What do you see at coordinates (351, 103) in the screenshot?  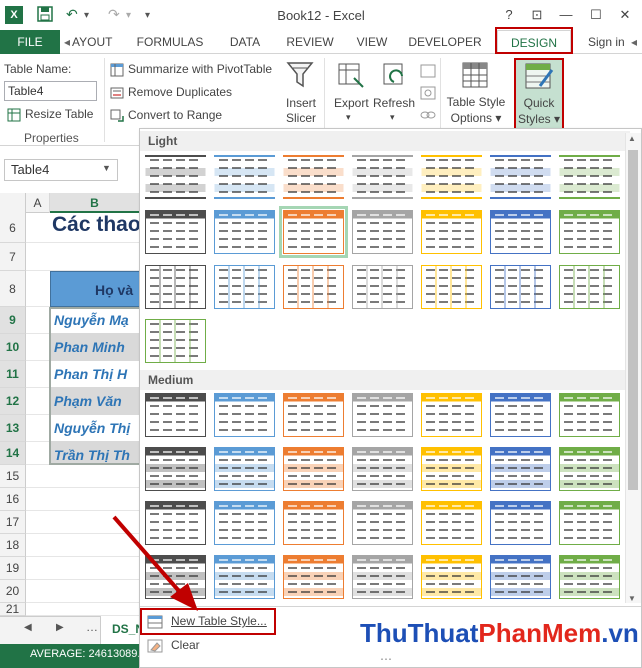 I see `export-button: Export` at bounding box center [351, 103].